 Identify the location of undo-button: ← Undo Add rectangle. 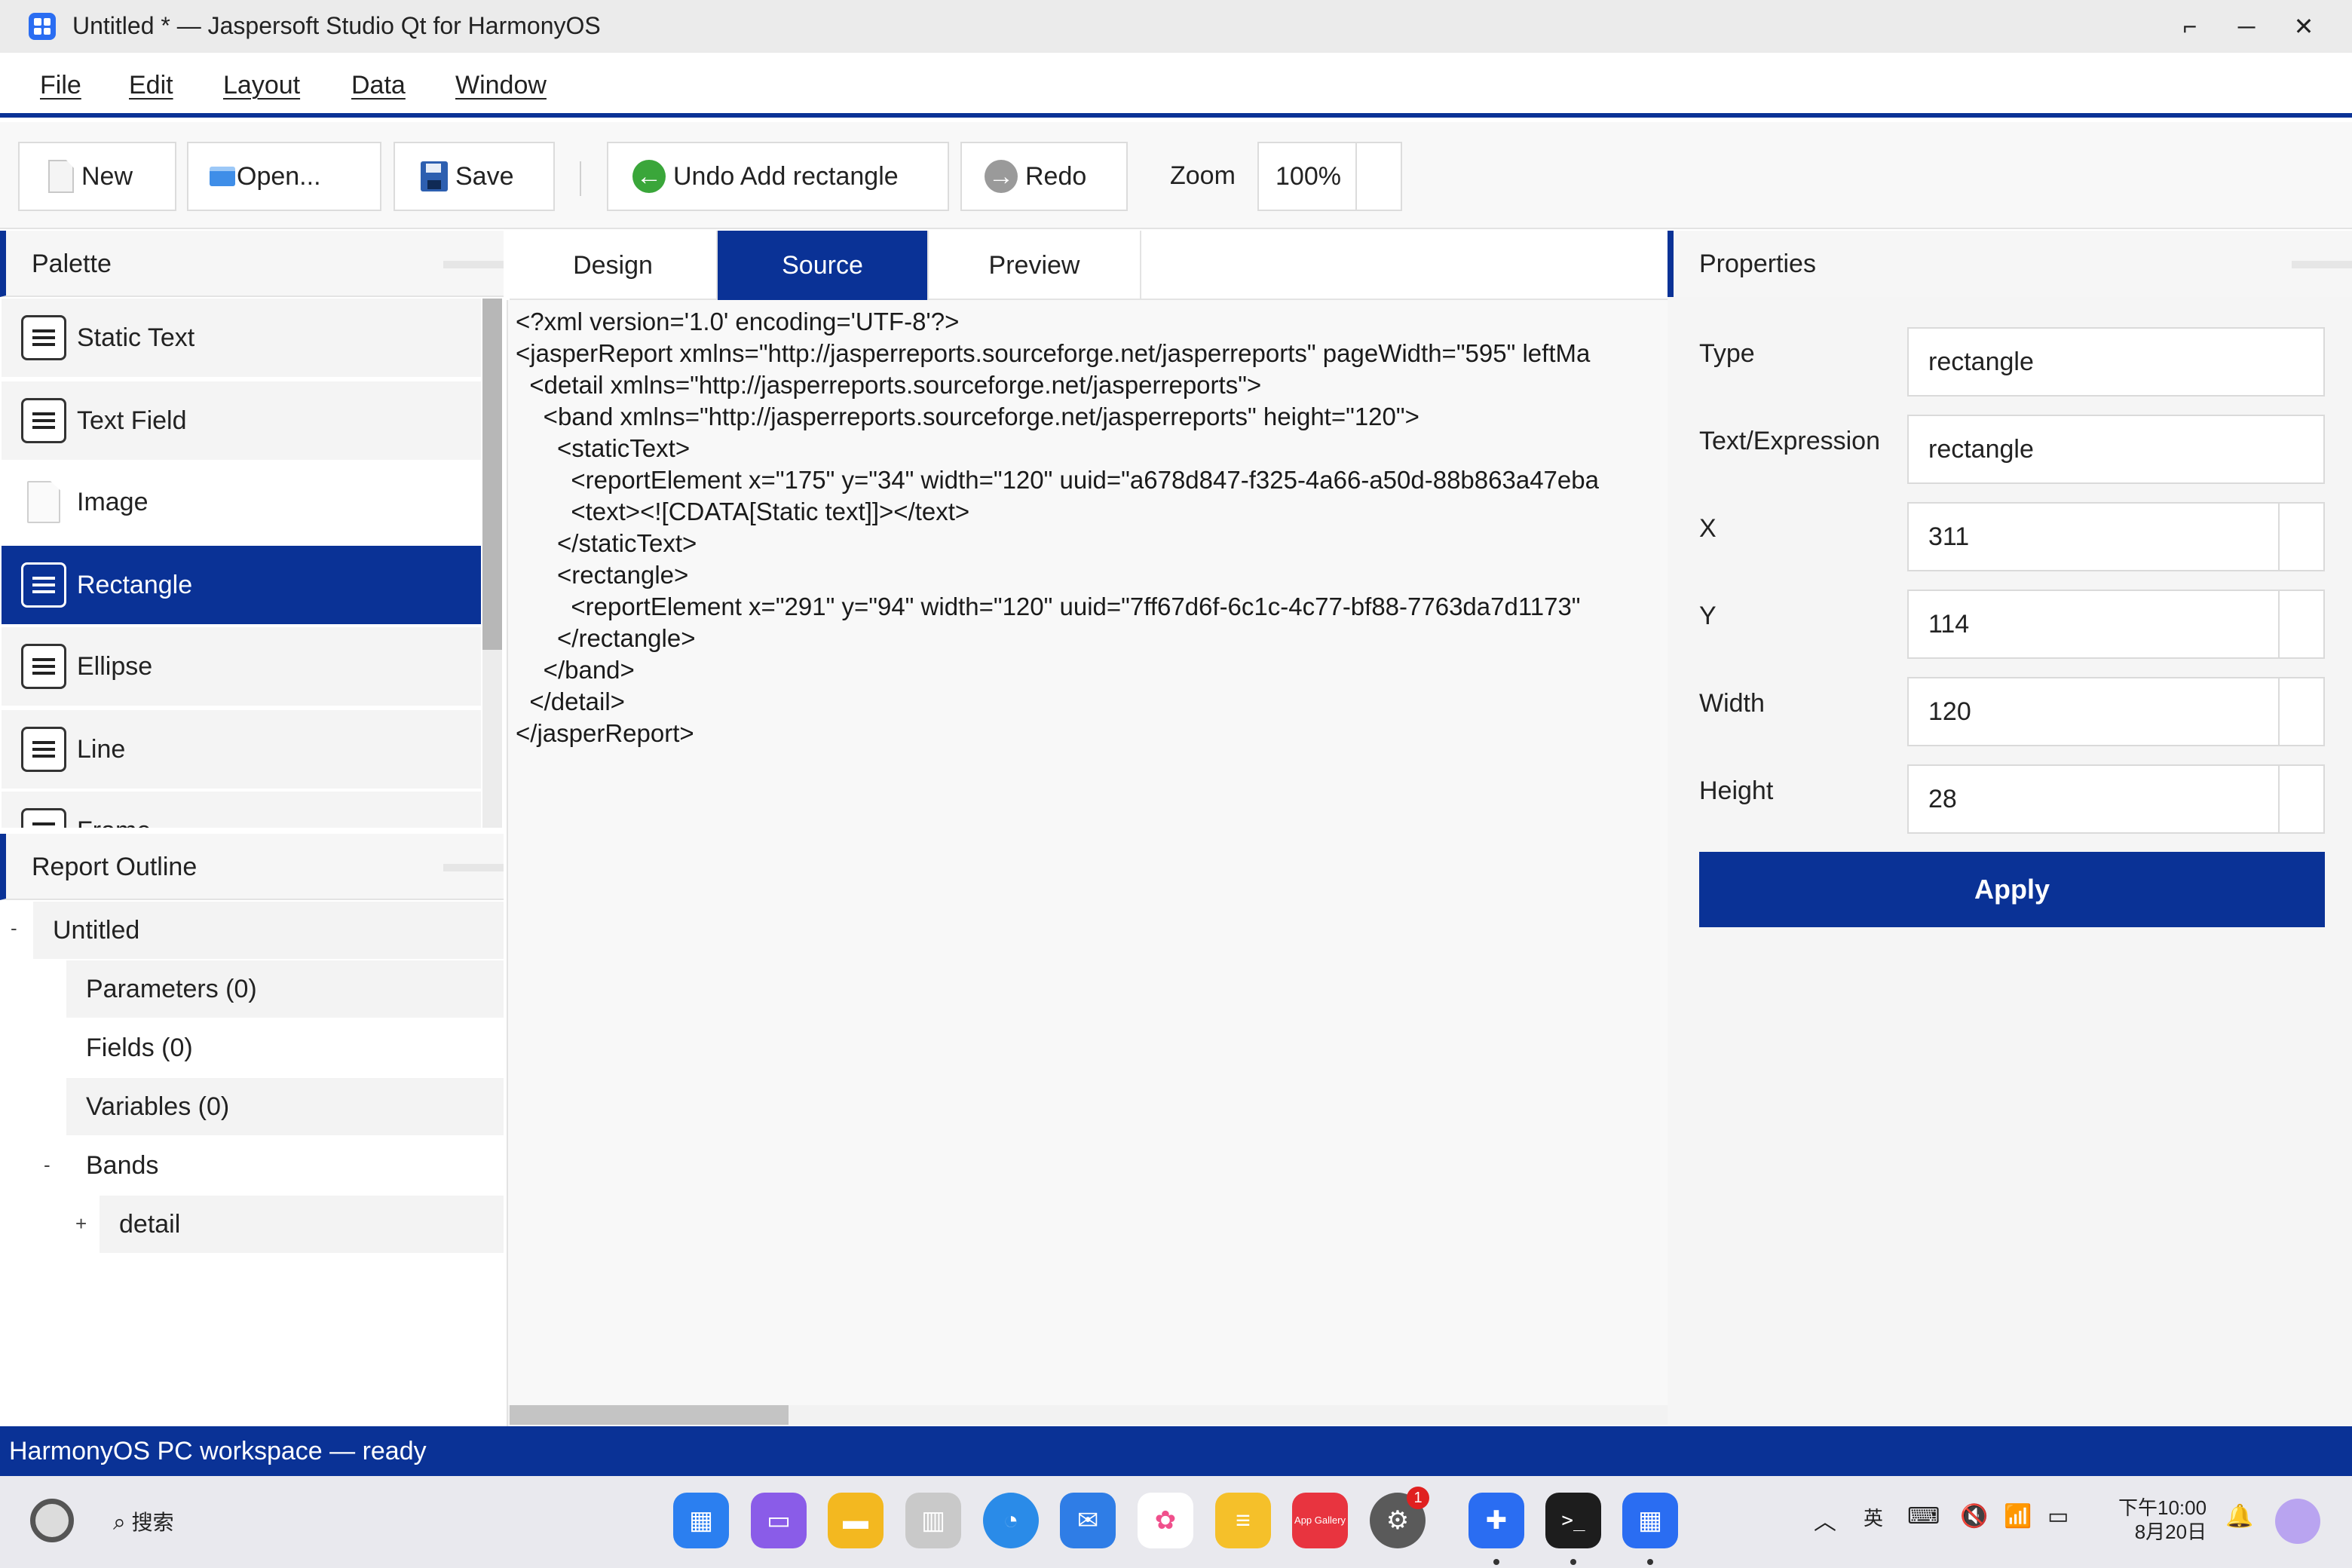
(778, 176).